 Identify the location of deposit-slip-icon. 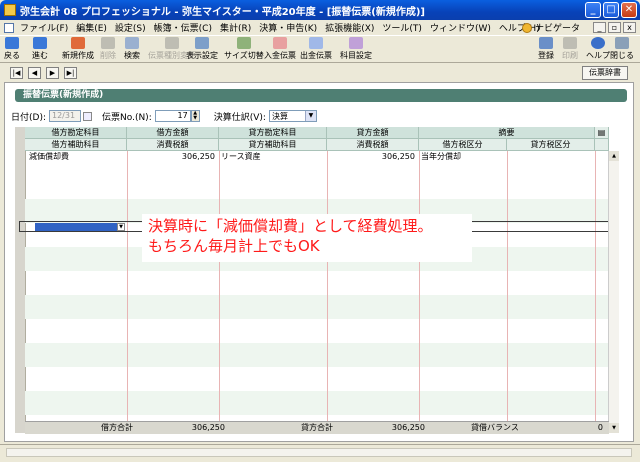
(280, 43).